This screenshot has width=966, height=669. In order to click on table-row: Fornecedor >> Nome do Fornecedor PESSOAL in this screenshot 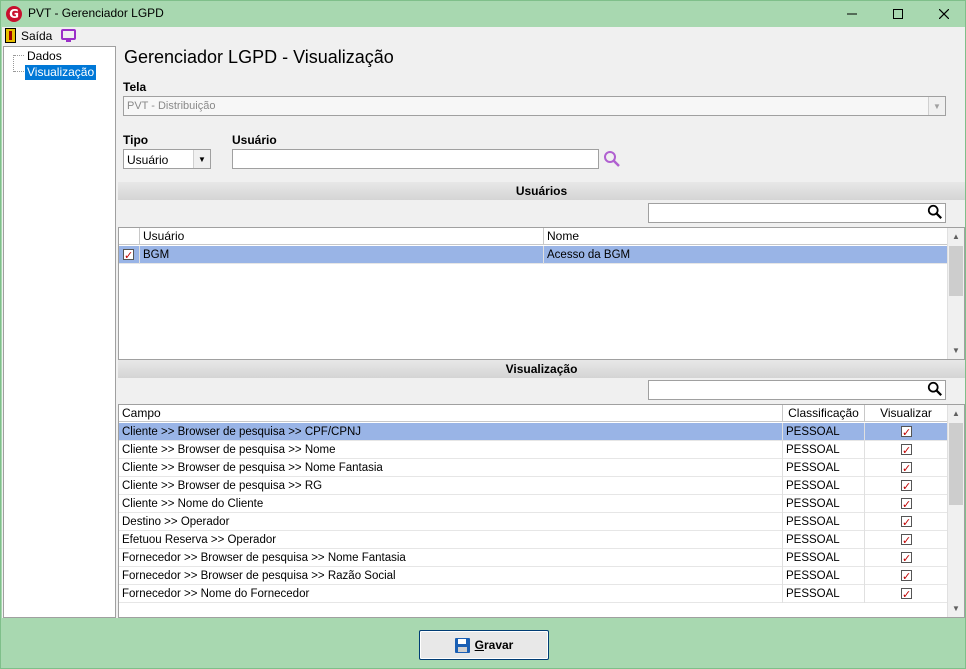, I will do `click(533, 594)`.